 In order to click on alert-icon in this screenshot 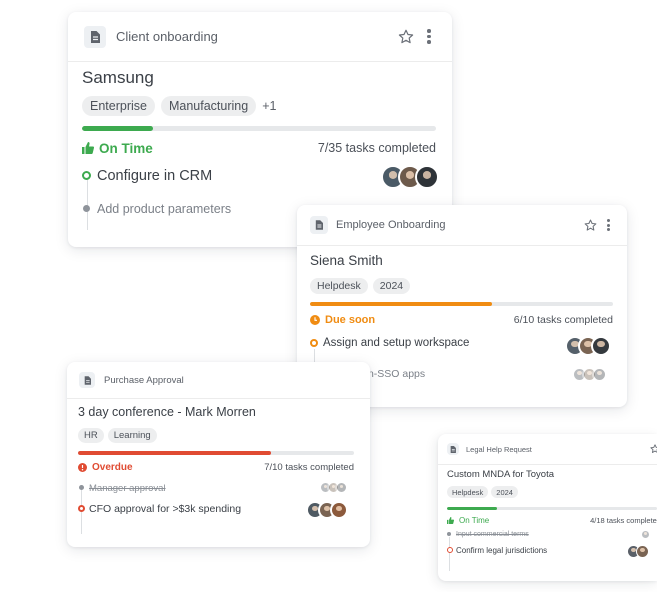, I will do `click(82, 467)`.